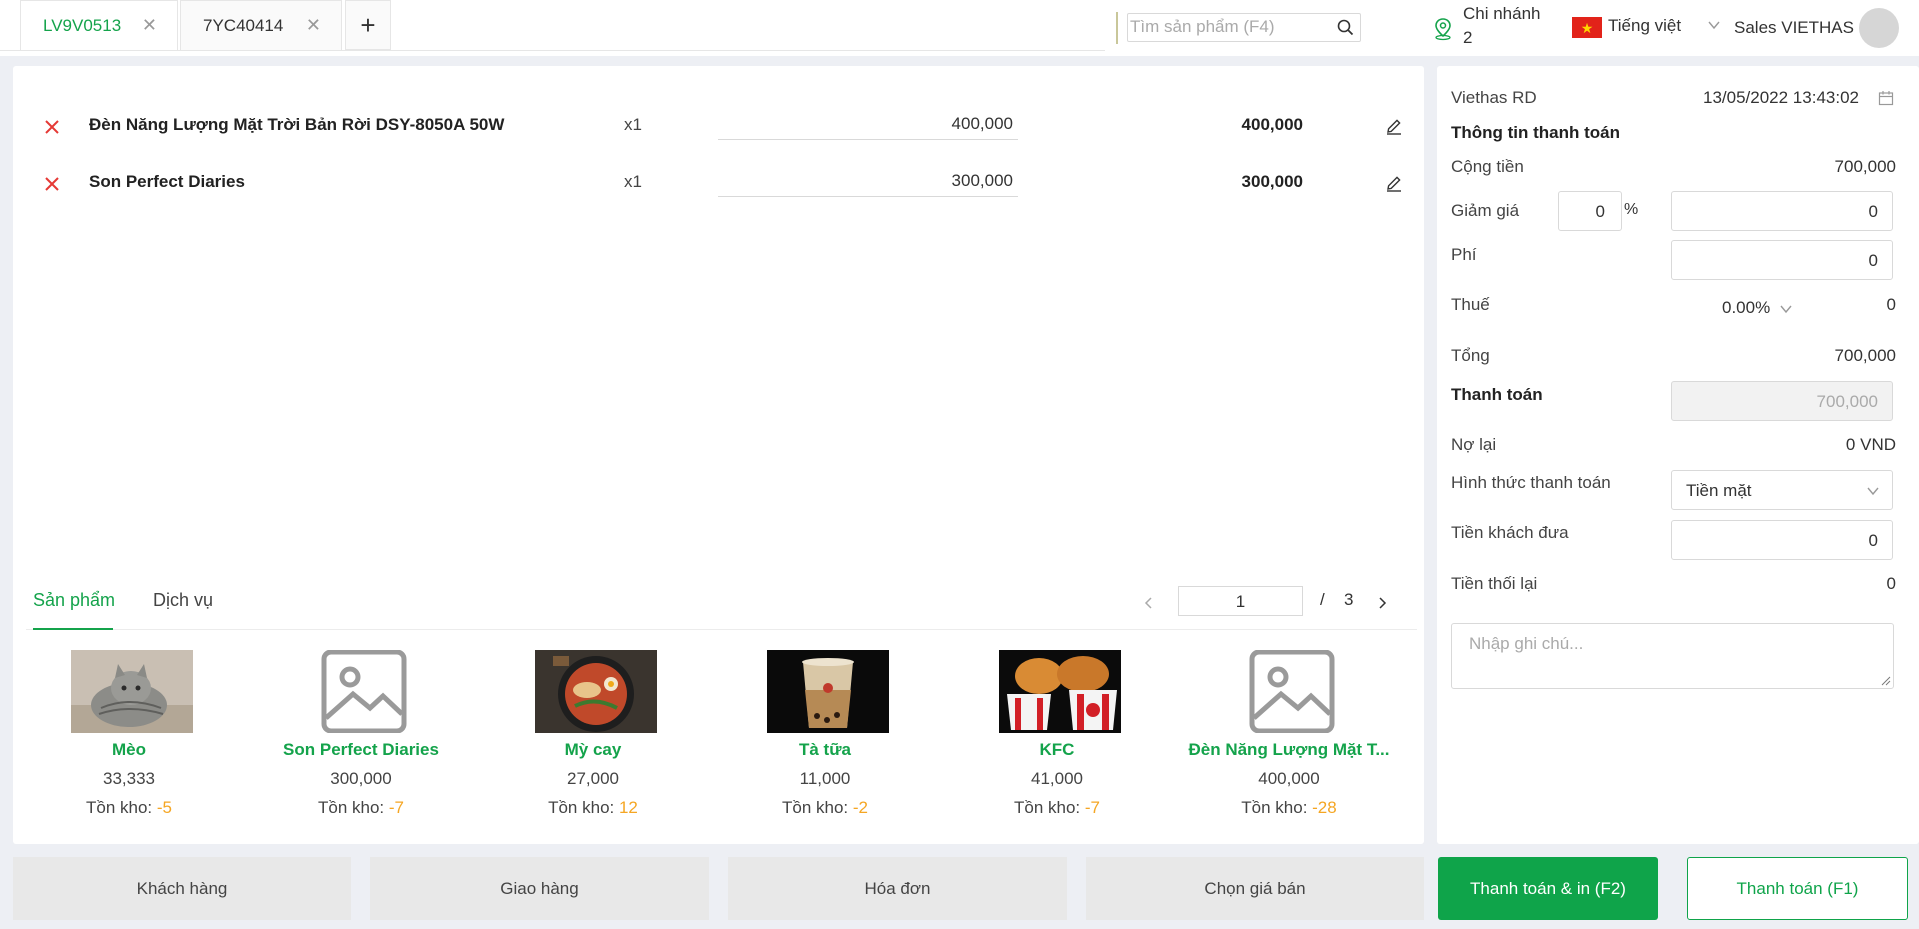 The height and width of the screenshot is (929, 1919). Describe the element at coordinates (539, 888) in the screenshot. I see `delivery-button: Giao hàng` at that location.